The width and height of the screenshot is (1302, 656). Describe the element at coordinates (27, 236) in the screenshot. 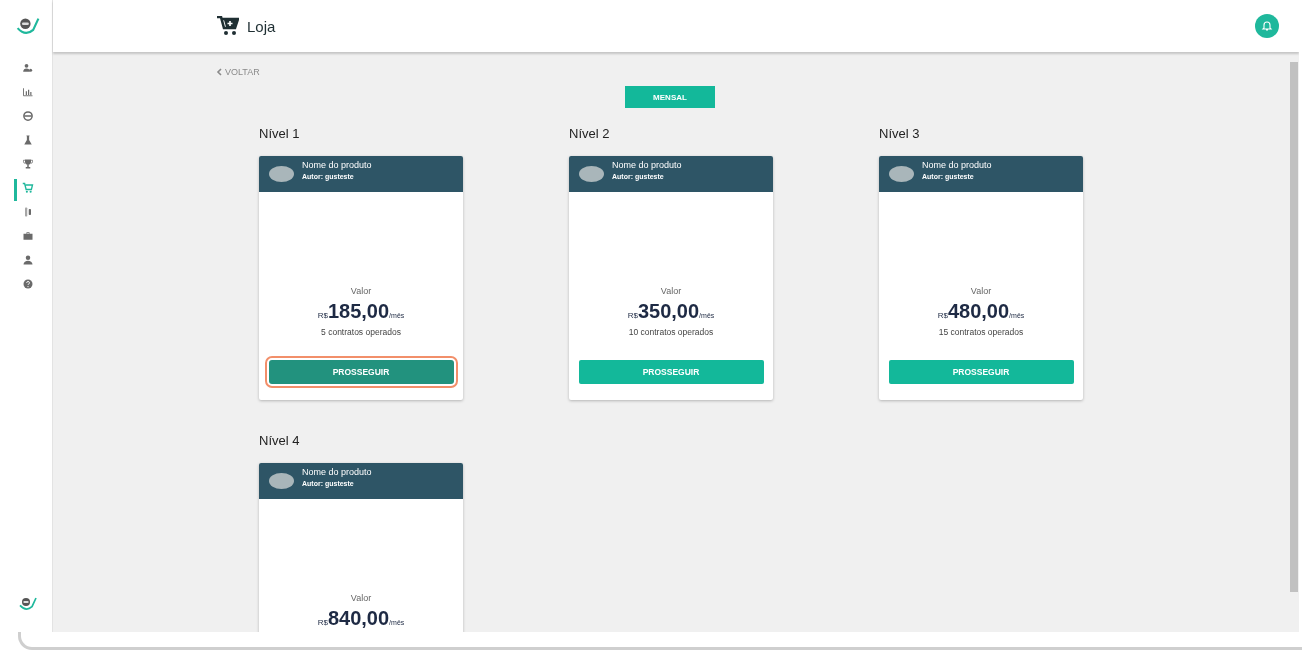

I see `briefcase-icon` at that location.